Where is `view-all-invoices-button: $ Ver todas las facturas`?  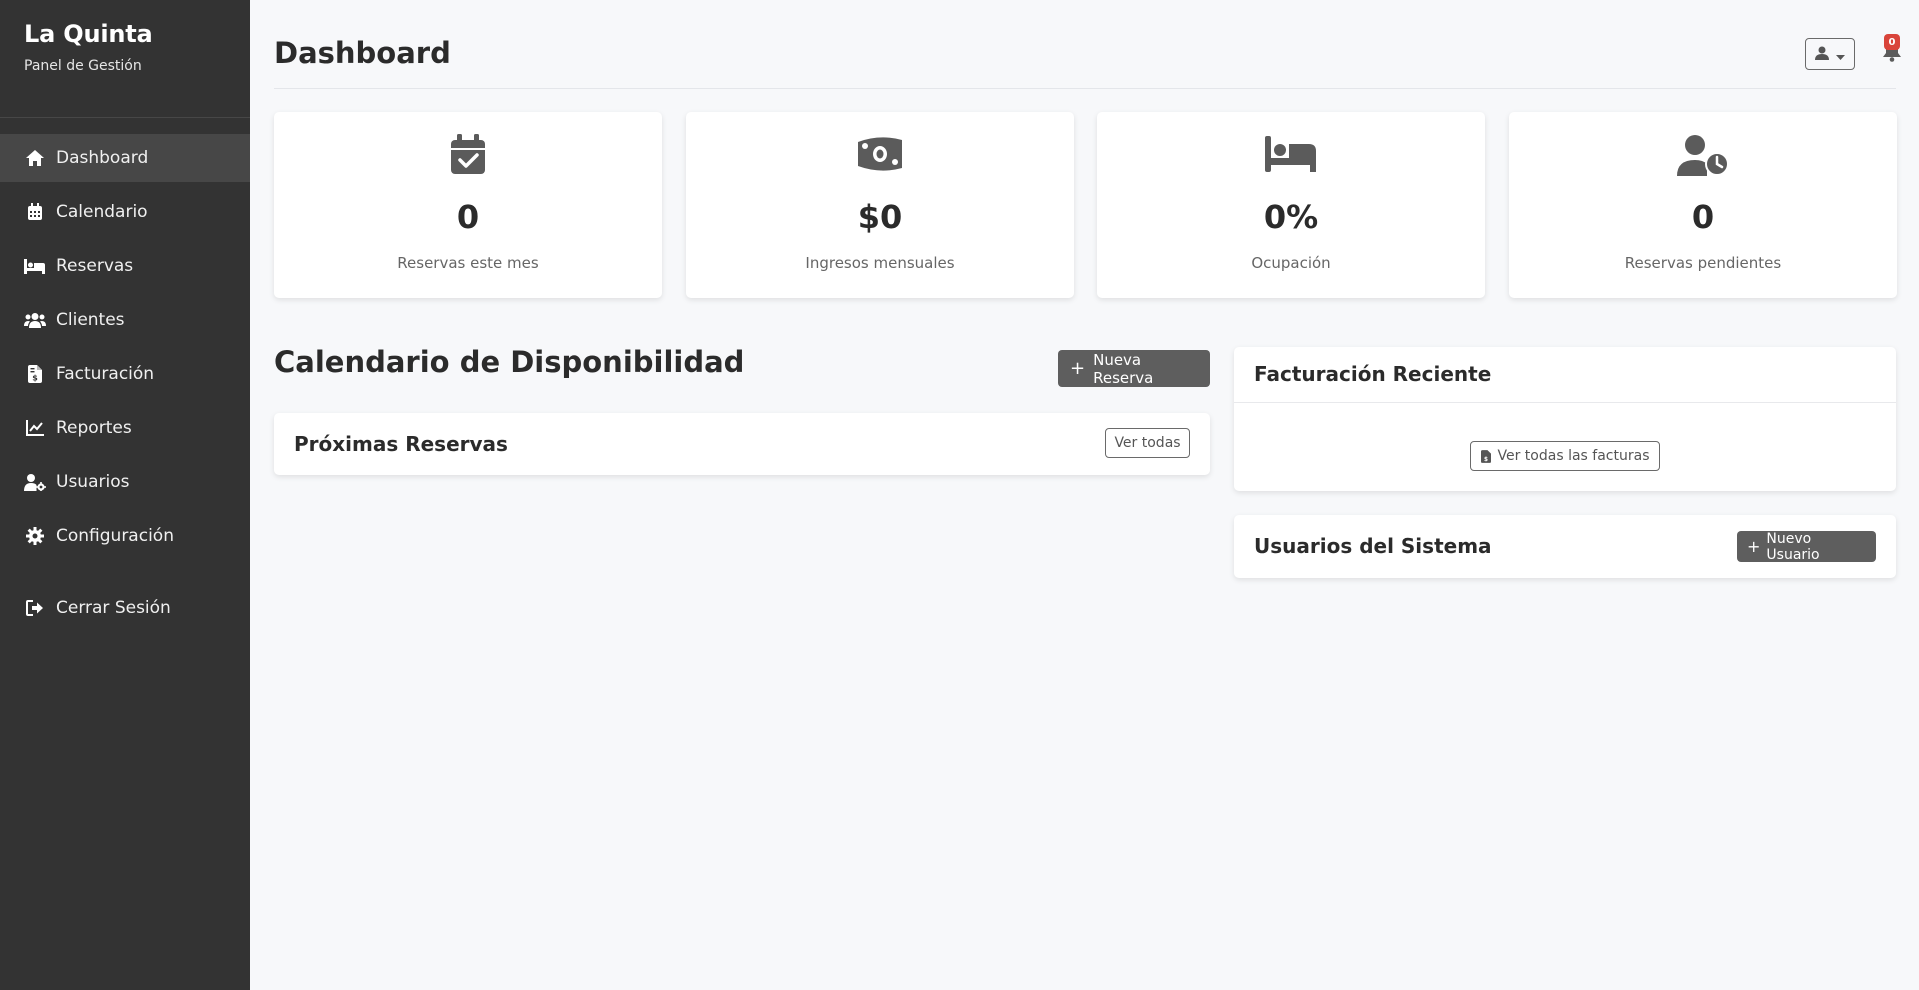
view-all-invoices-button: $ Ver todas las facturas is located at coordinates (1565, 456).